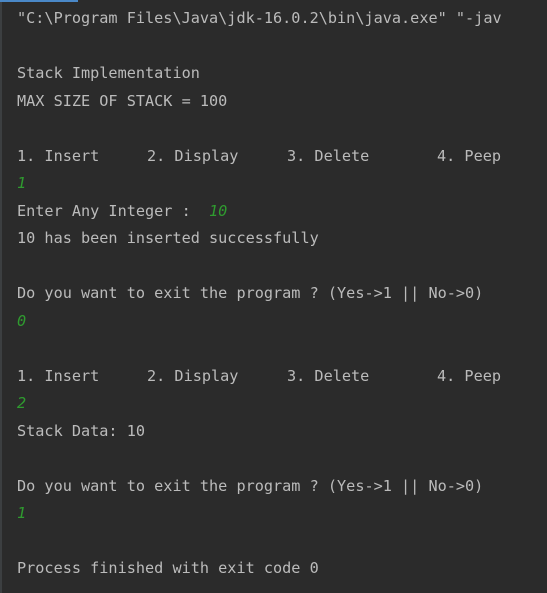 The image size is (547, 593). I want to click on user-input-choice: 1, so click(22, 183).